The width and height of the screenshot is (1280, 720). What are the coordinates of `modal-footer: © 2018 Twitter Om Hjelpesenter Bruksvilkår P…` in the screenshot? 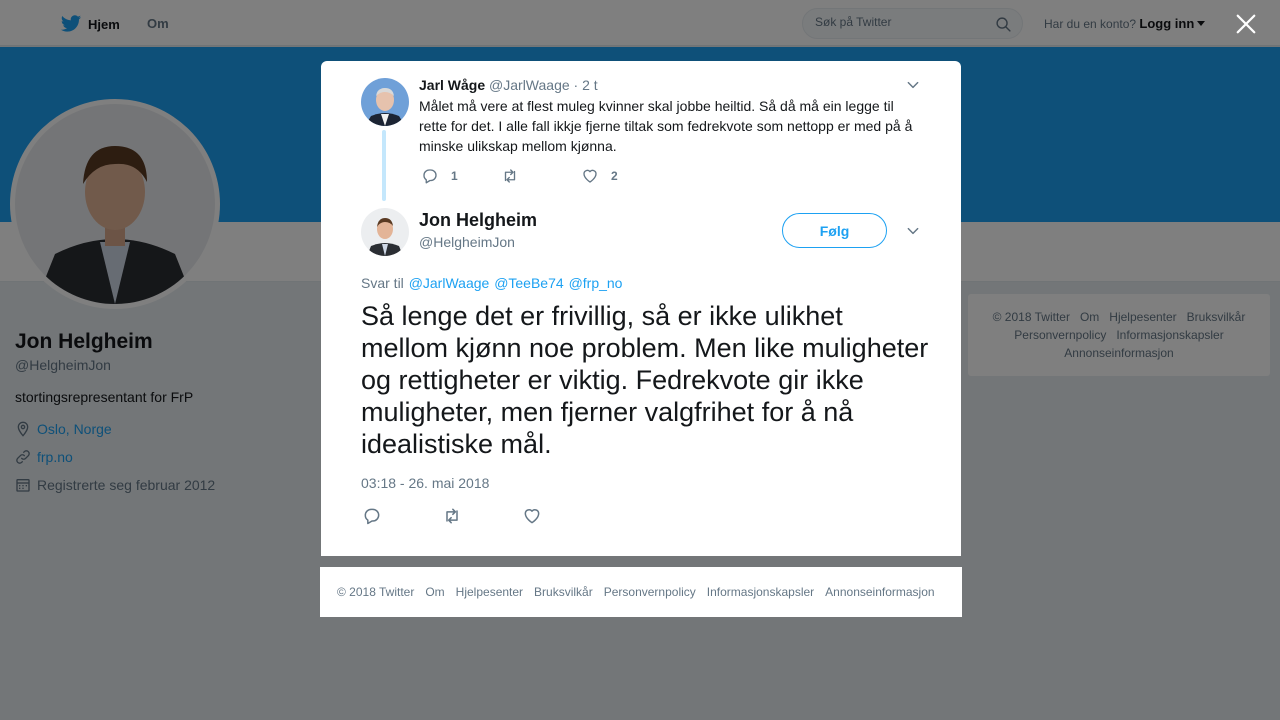 It's located at (641, 592).